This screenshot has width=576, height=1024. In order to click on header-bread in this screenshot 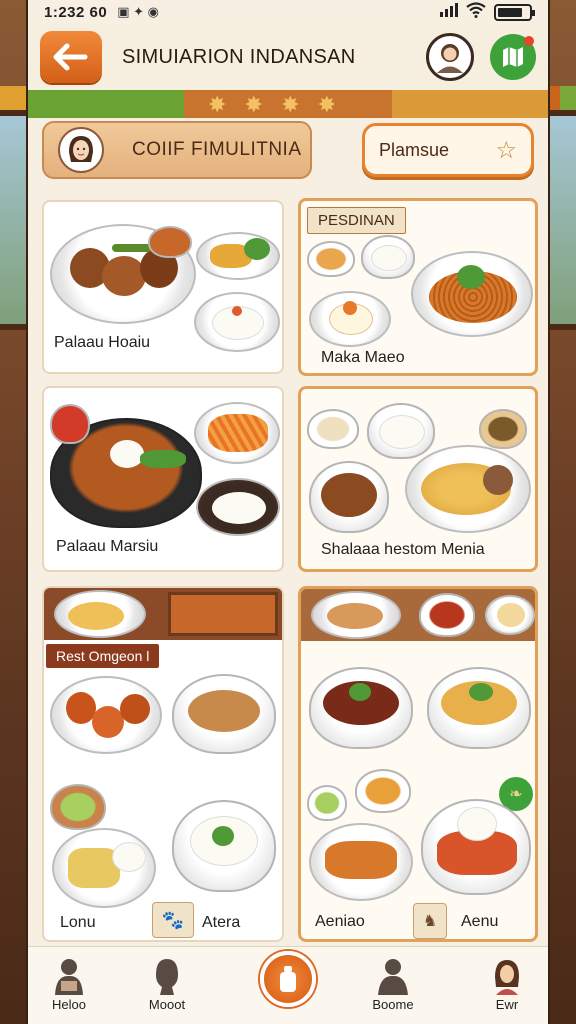, I will do `click(510, 615)`.